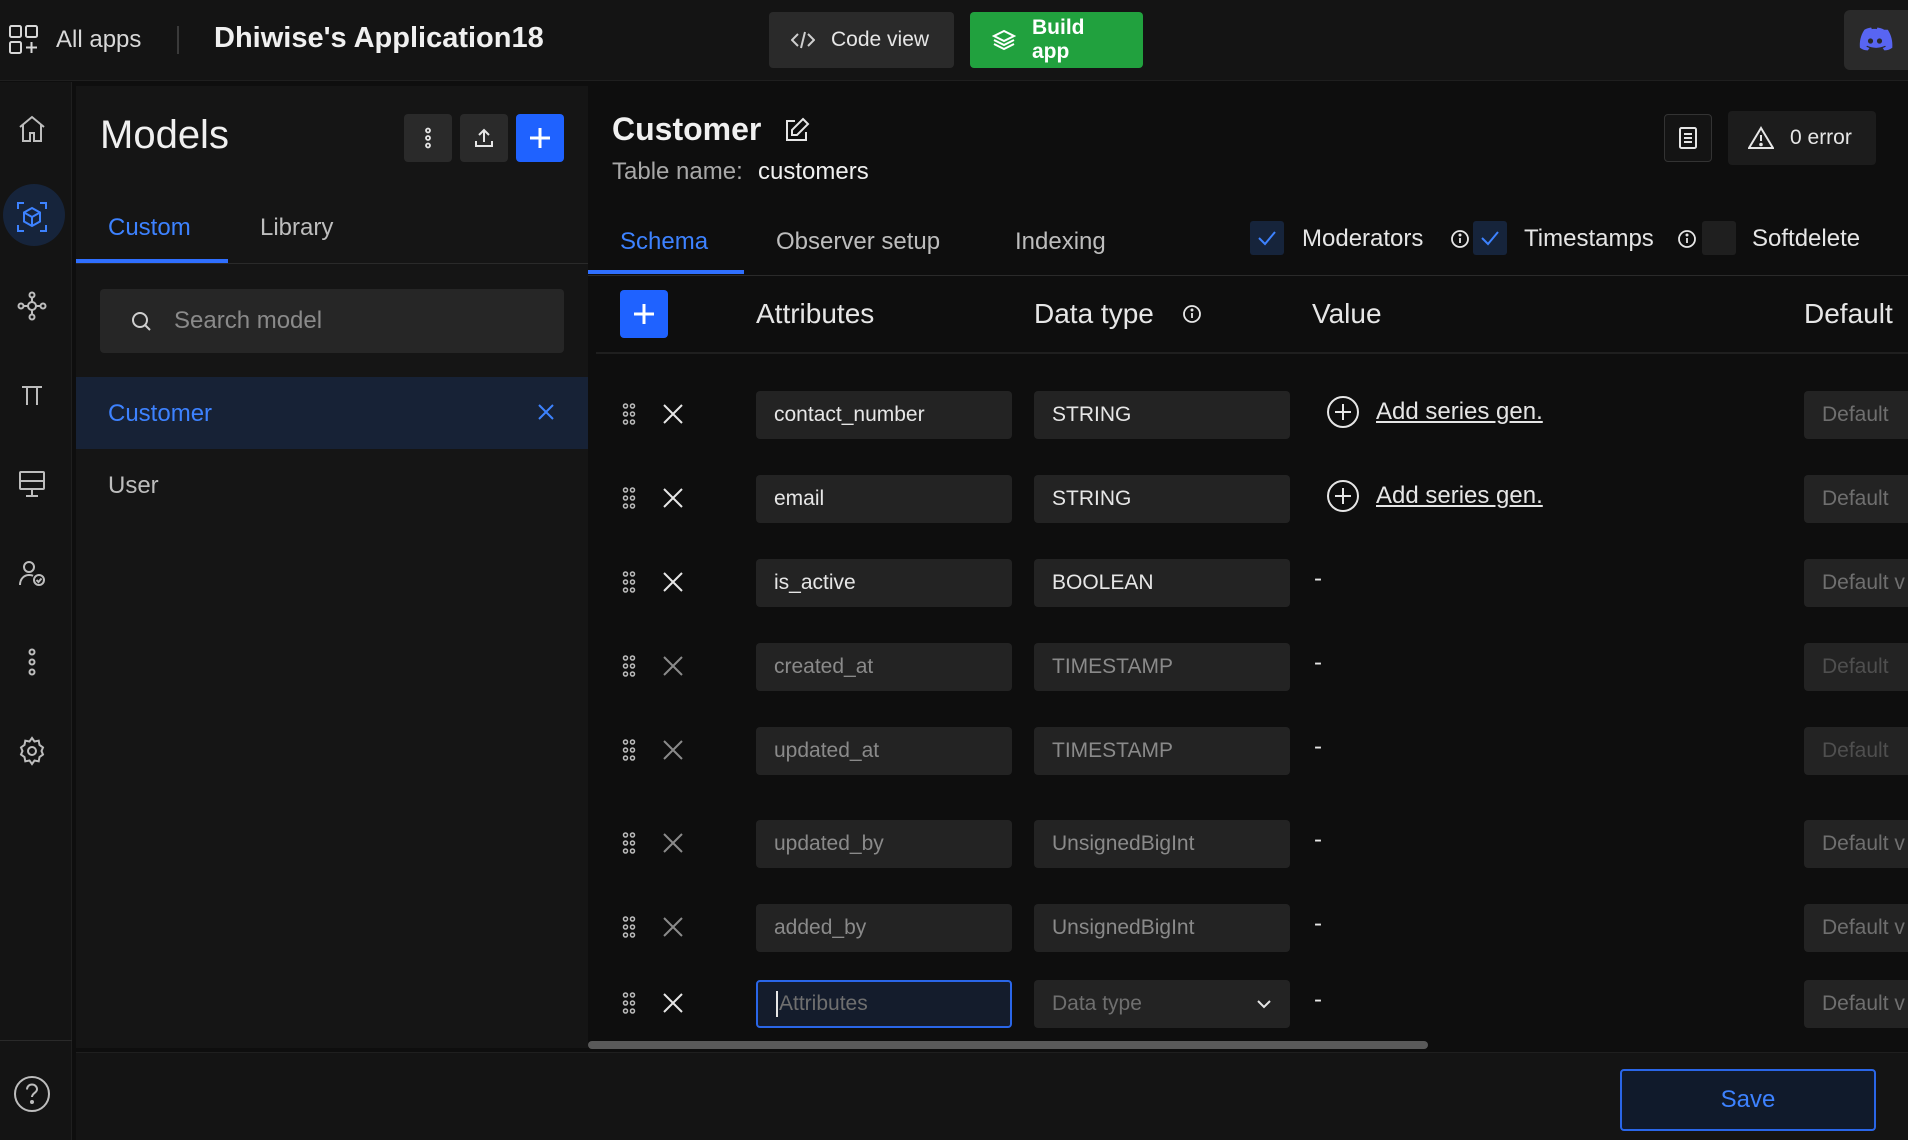 This screenshot has width=1908, height=1140. Describe the element at coordinates (1761, 138) in the screenshot. I see `warning-icon` at that location.